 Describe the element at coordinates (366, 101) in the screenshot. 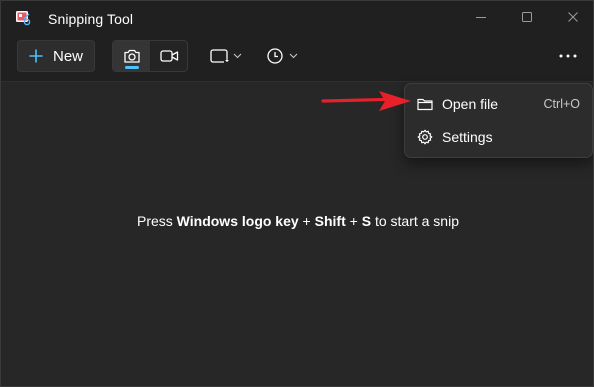

I see `annotation-arrow-icon` at that location.